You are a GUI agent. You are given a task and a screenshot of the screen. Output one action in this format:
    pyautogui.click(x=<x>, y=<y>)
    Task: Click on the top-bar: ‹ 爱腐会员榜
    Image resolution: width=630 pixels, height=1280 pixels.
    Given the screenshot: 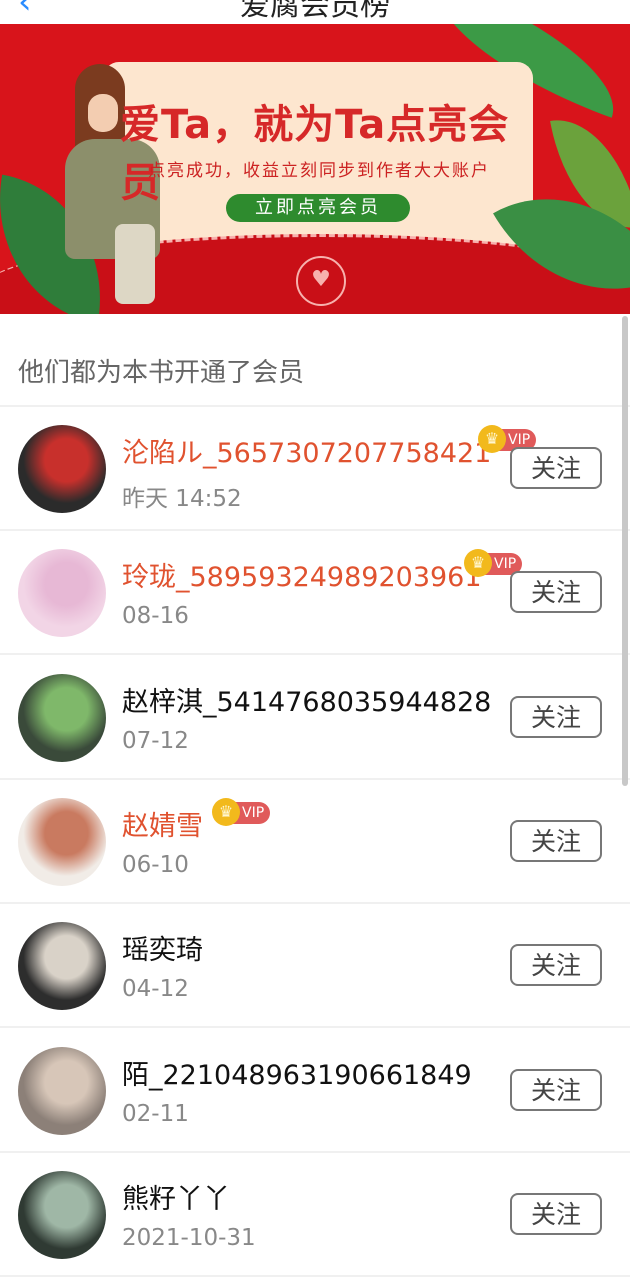 What is the action you would take?
    pyautogui.click(x=315, y=12)
    